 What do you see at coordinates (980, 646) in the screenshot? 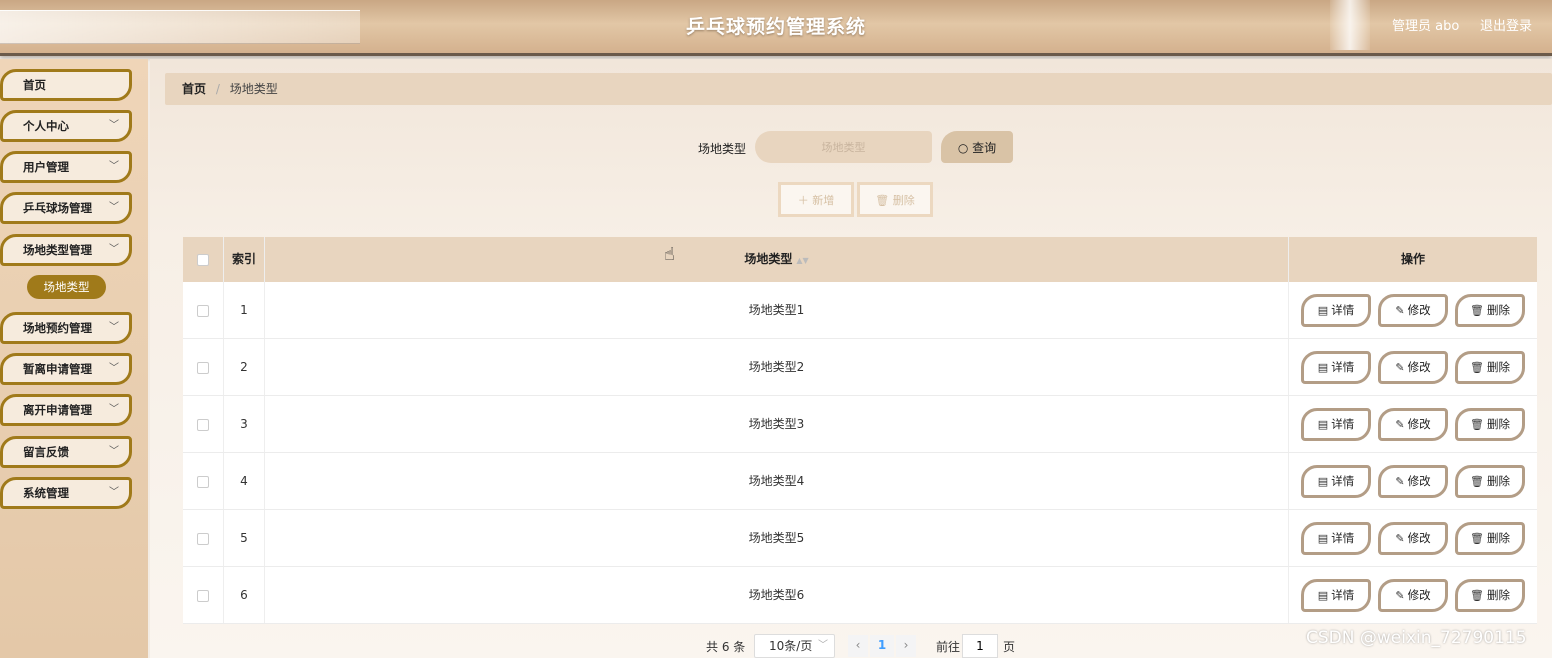
I see `goto-page-input` at bounding box center [980, 646].